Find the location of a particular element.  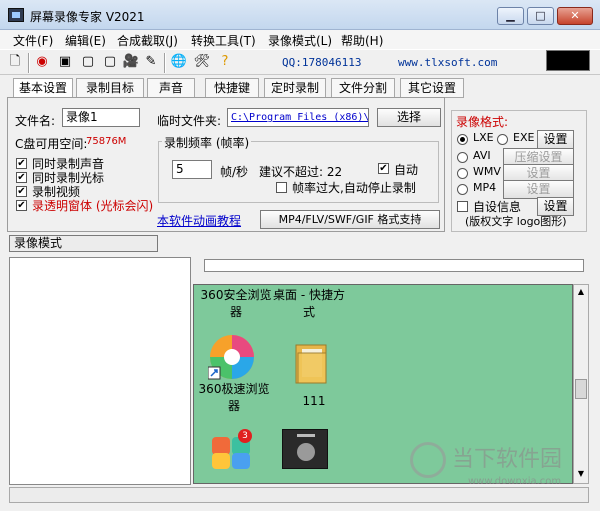

tab-sound: 声音 is located at coordinates (171, 88).